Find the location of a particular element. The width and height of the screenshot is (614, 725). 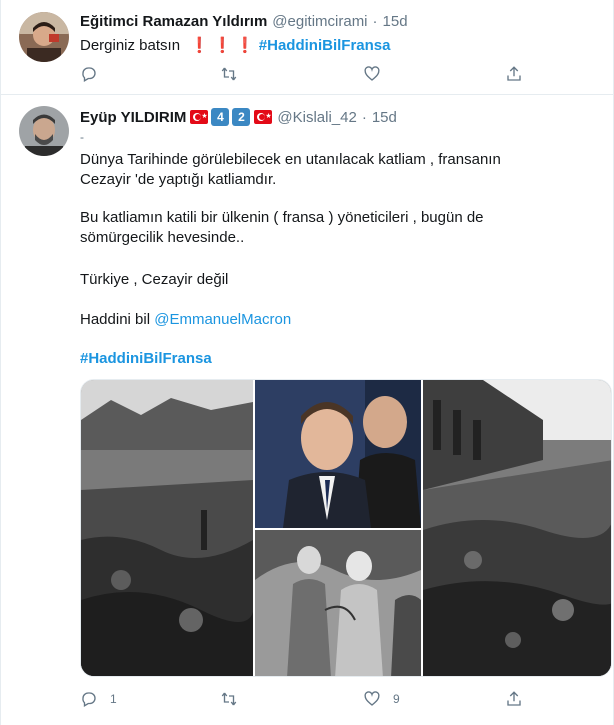

user-handle: @Kislali_42 is located at coordinates (316, 117).